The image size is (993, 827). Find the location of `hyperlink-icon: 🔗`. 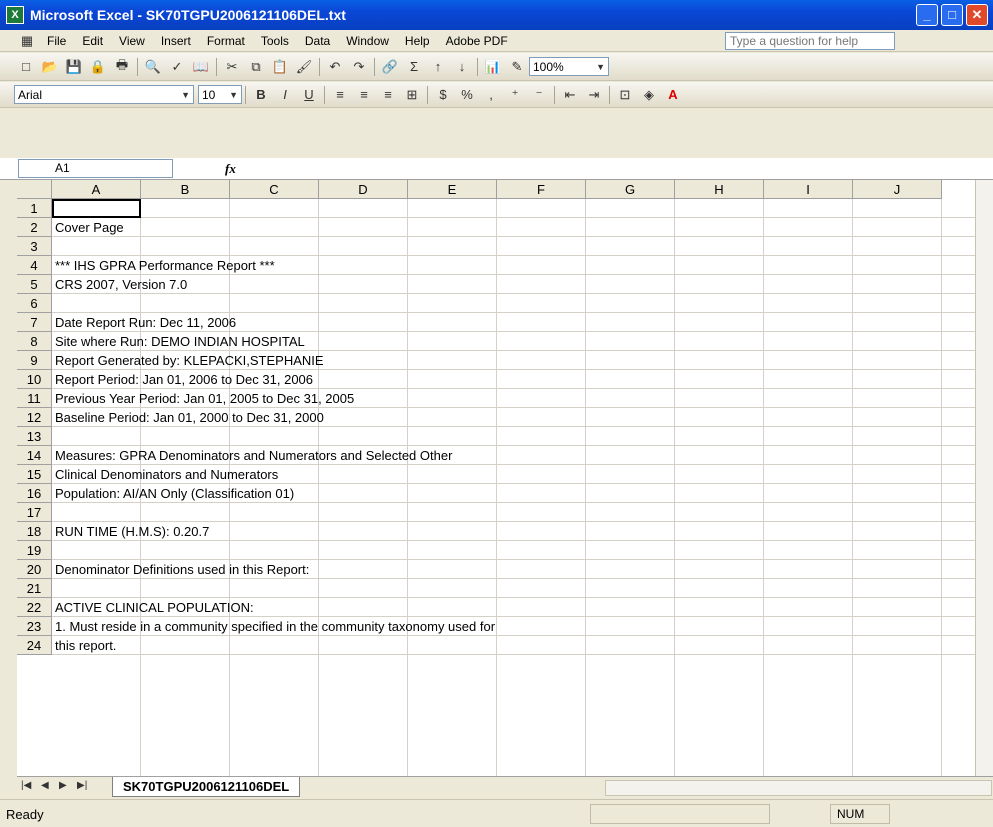

hyperlink-icon: 🔗 is located at coordinates (390, 67).